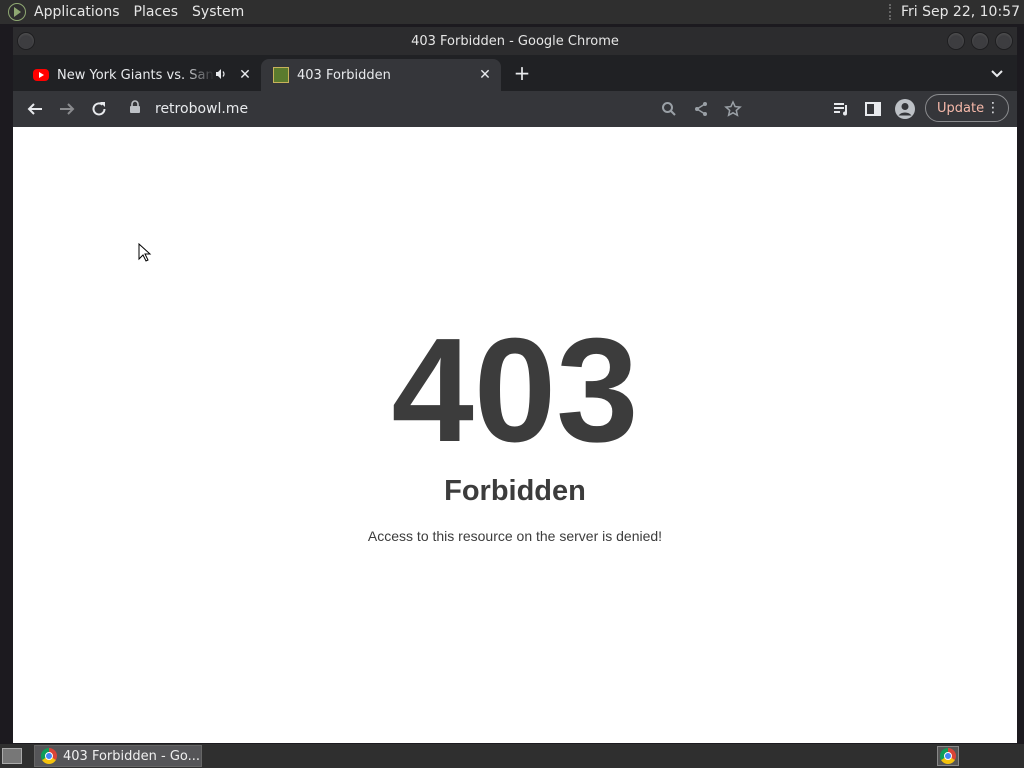 The image size is (1024, 768). I want to click on address-bar: retrobowl.me, so click(434, 109).